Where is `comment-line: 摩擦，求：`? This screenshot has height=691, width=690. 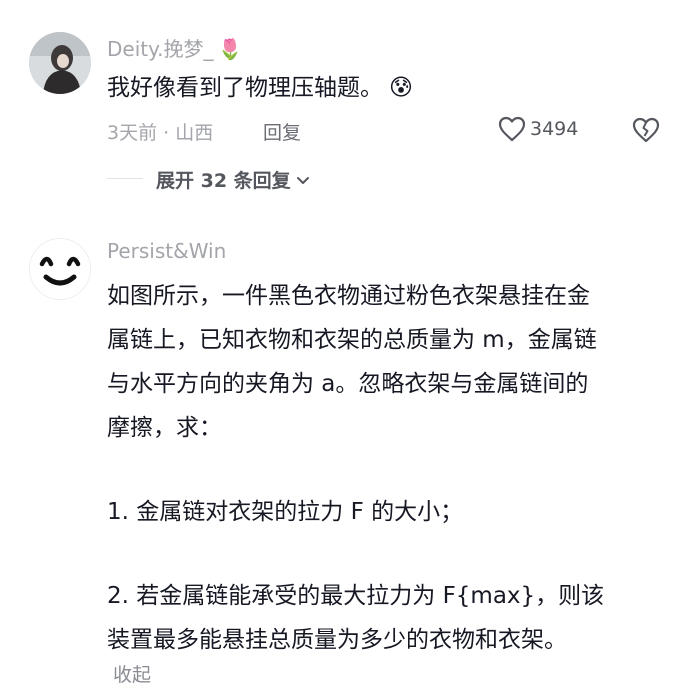
comment-line: 摩擦，求： is located at coordinates (164, 428).